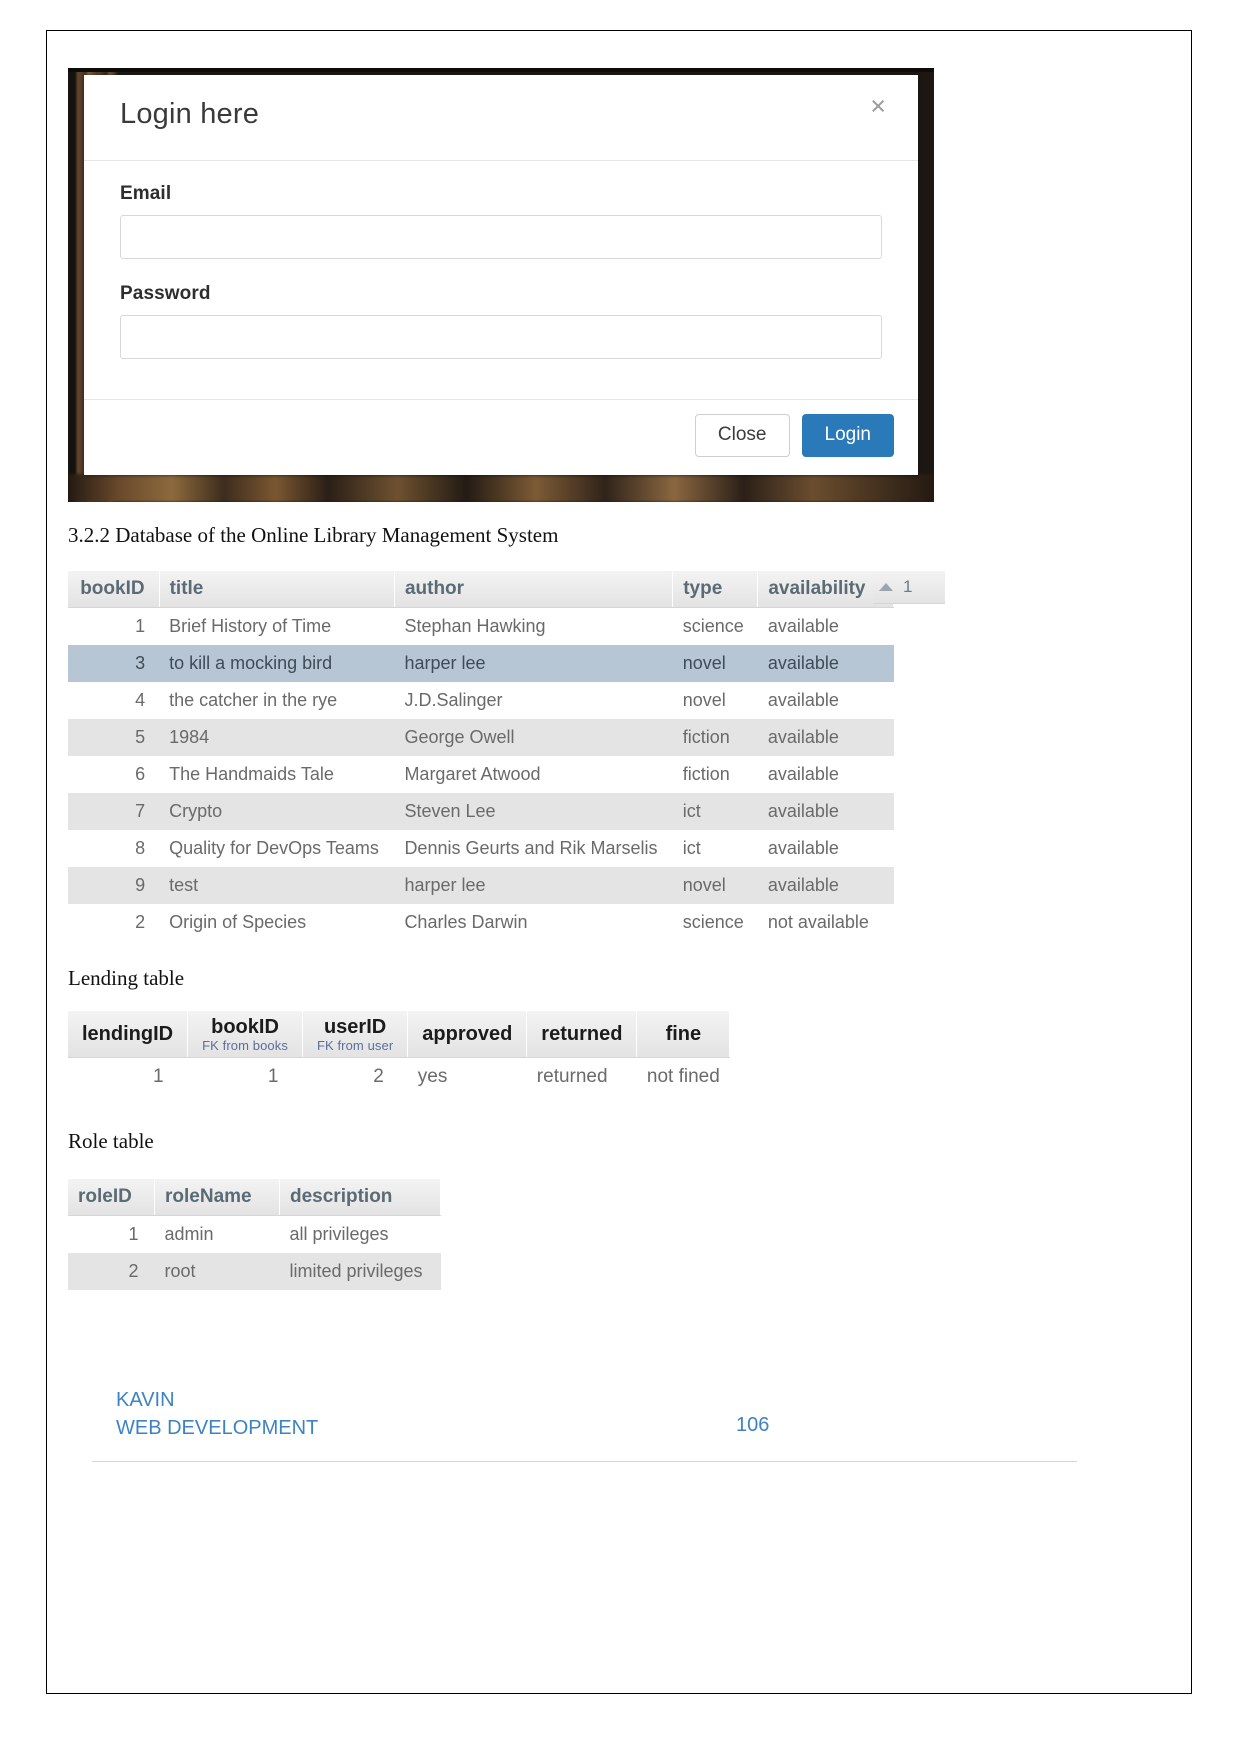 This screenshot has height=1754, width=1240. I want to click on lending-col-fine: fine, so click(683, 1034).